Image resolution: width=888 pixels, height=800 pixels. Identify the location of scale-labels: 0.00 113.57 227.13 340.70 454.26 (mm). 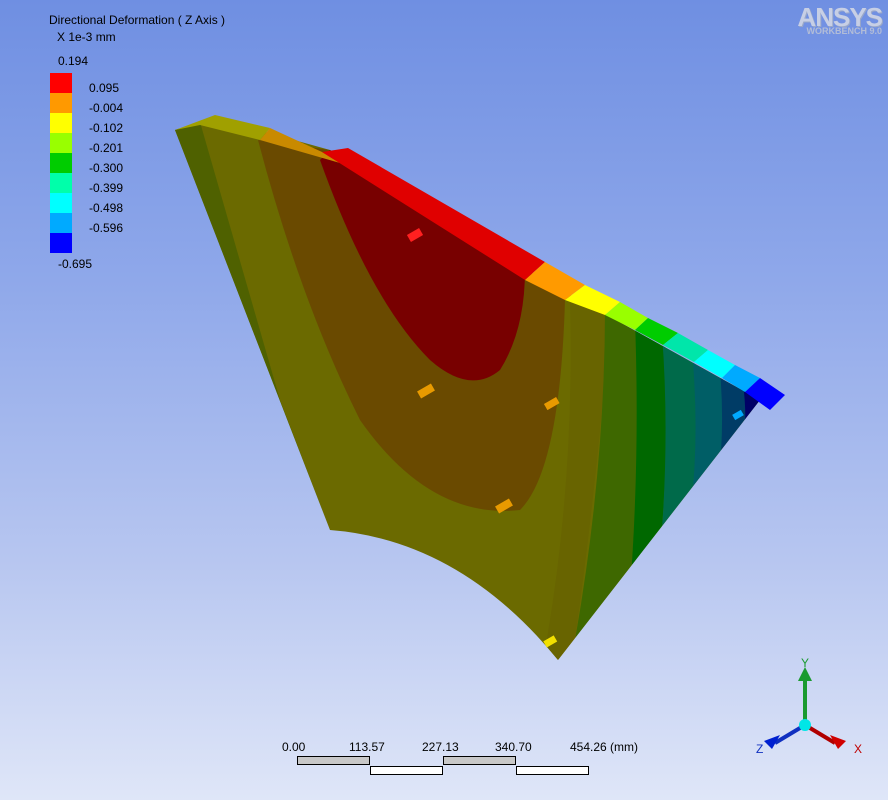
(472, 747).